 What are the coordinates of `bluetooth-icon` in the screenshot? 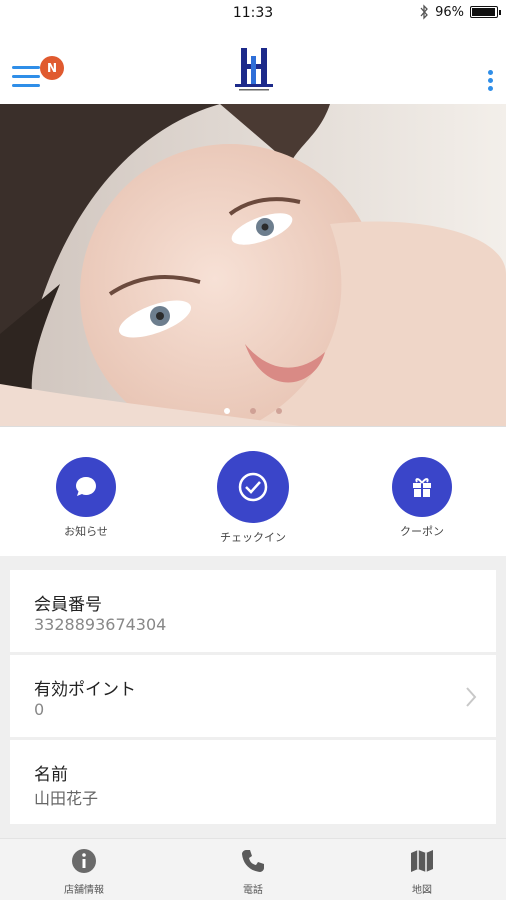 It's located at (424, 12).